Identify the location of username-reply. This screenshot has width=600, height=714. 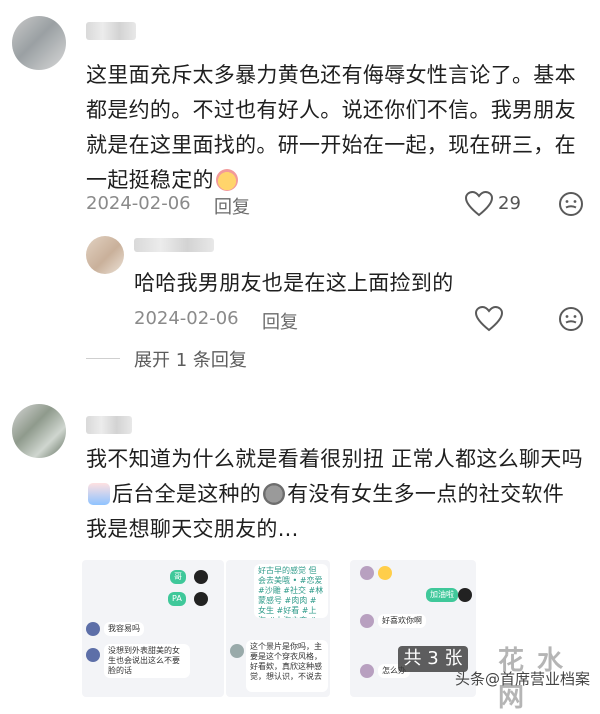
(174, 245).